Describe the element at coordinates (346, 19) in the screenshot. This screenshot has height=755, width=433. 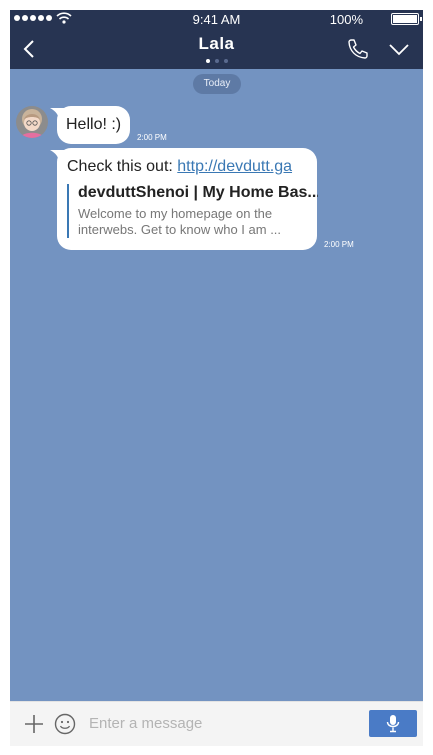
I see `battery-percentage: 100%` at that location.